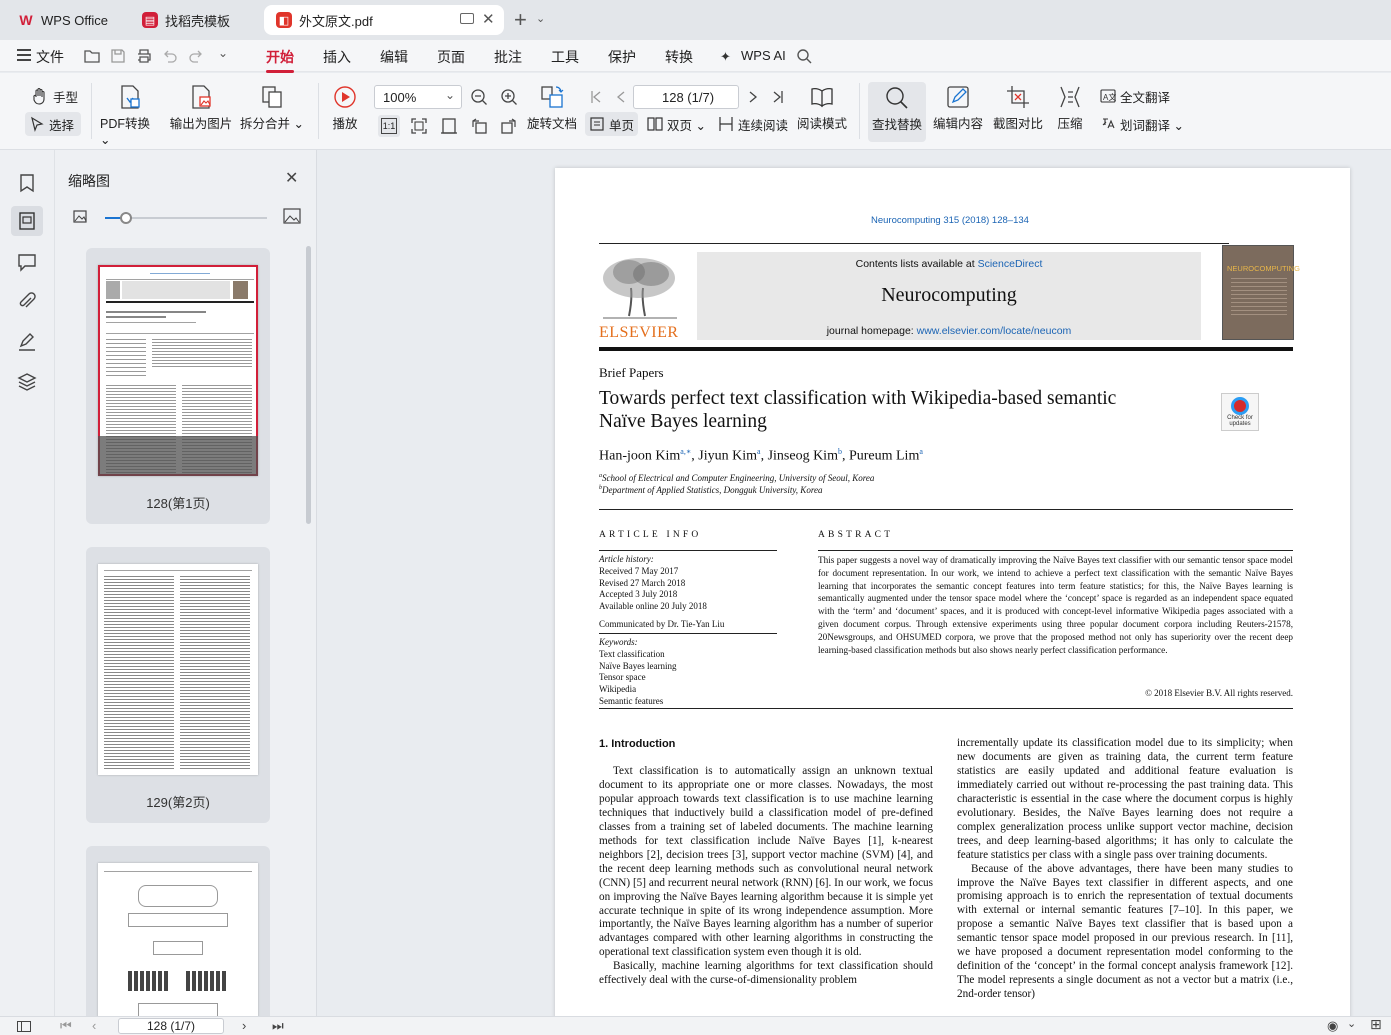 Image resolution: width=1391 pixels, height=1035 pixels. What do you see at coordinates (292, 216) in the screenshot?
I see `large-thumb-icon` at bounding box center [292, 216].